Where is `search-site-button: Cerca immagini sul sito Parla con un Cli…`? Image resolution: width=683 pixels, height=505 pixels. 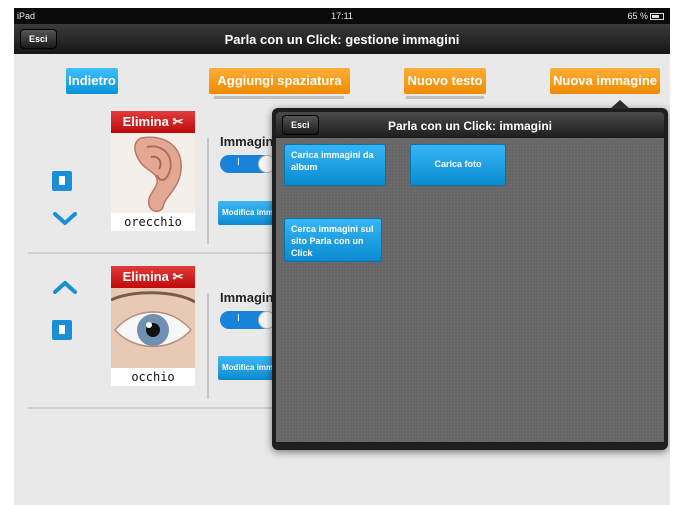
search-site-button: Cerca immagini sul sito Parla con un Cli… is located at coordinates (333, 240).